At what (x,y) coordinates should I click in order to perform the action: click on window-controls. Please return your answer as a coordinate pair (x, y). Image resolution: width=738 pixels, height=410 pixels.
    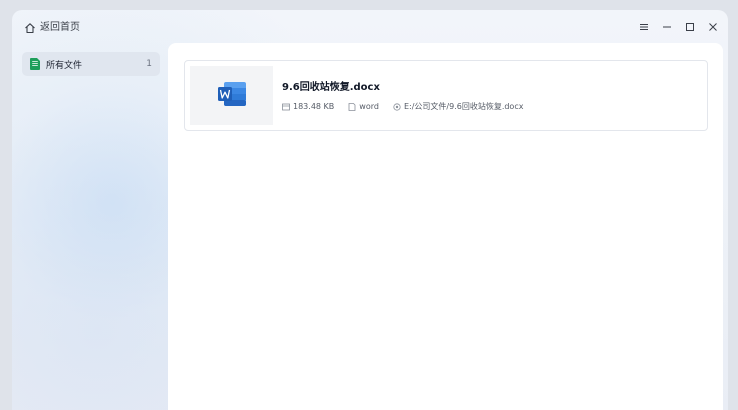
    Looking at the image, I should click on (678, 27).